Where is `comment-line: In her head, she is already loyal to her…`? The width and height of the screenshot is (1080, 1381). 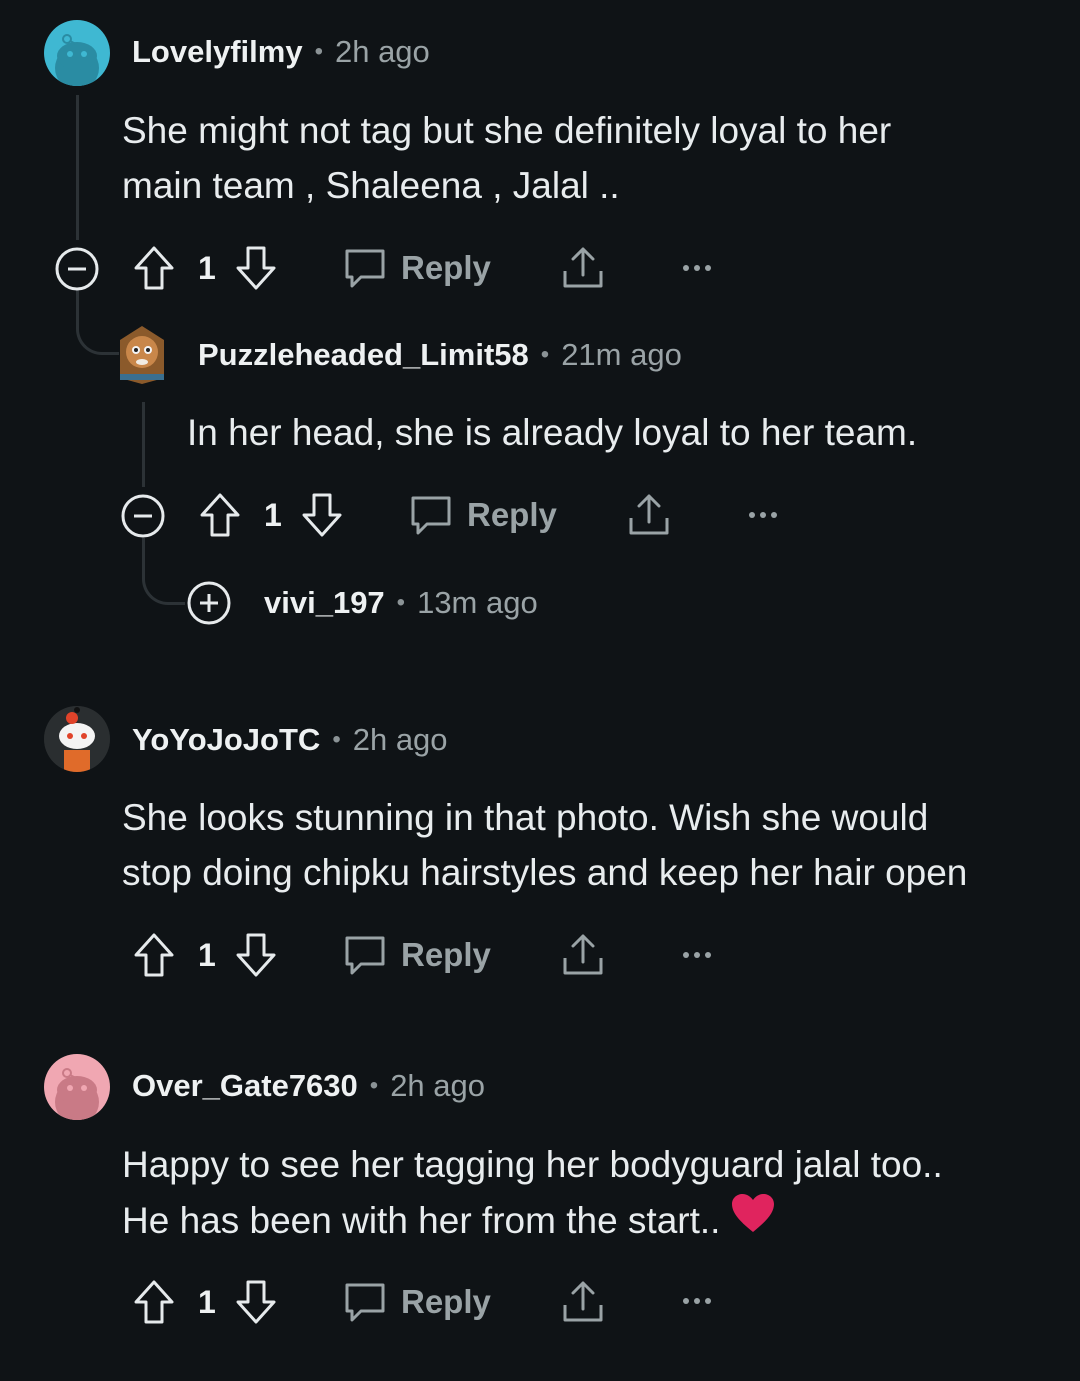
comment-line: In her head, she is already loyal to her… is located at coordinates (552, 432).